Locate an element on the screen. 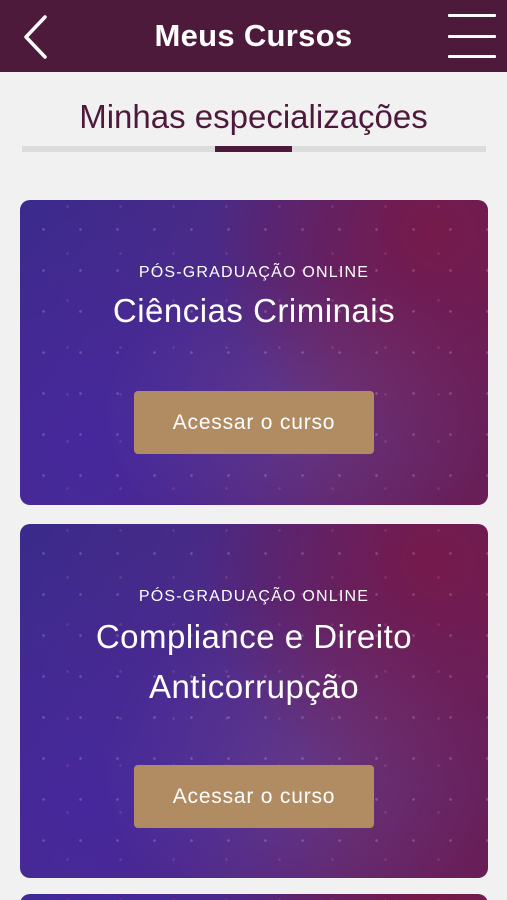 Image resolution: width=507 pixels, height=900 pixels. hamburger-menu-icon is located at coordinates (472, 15).